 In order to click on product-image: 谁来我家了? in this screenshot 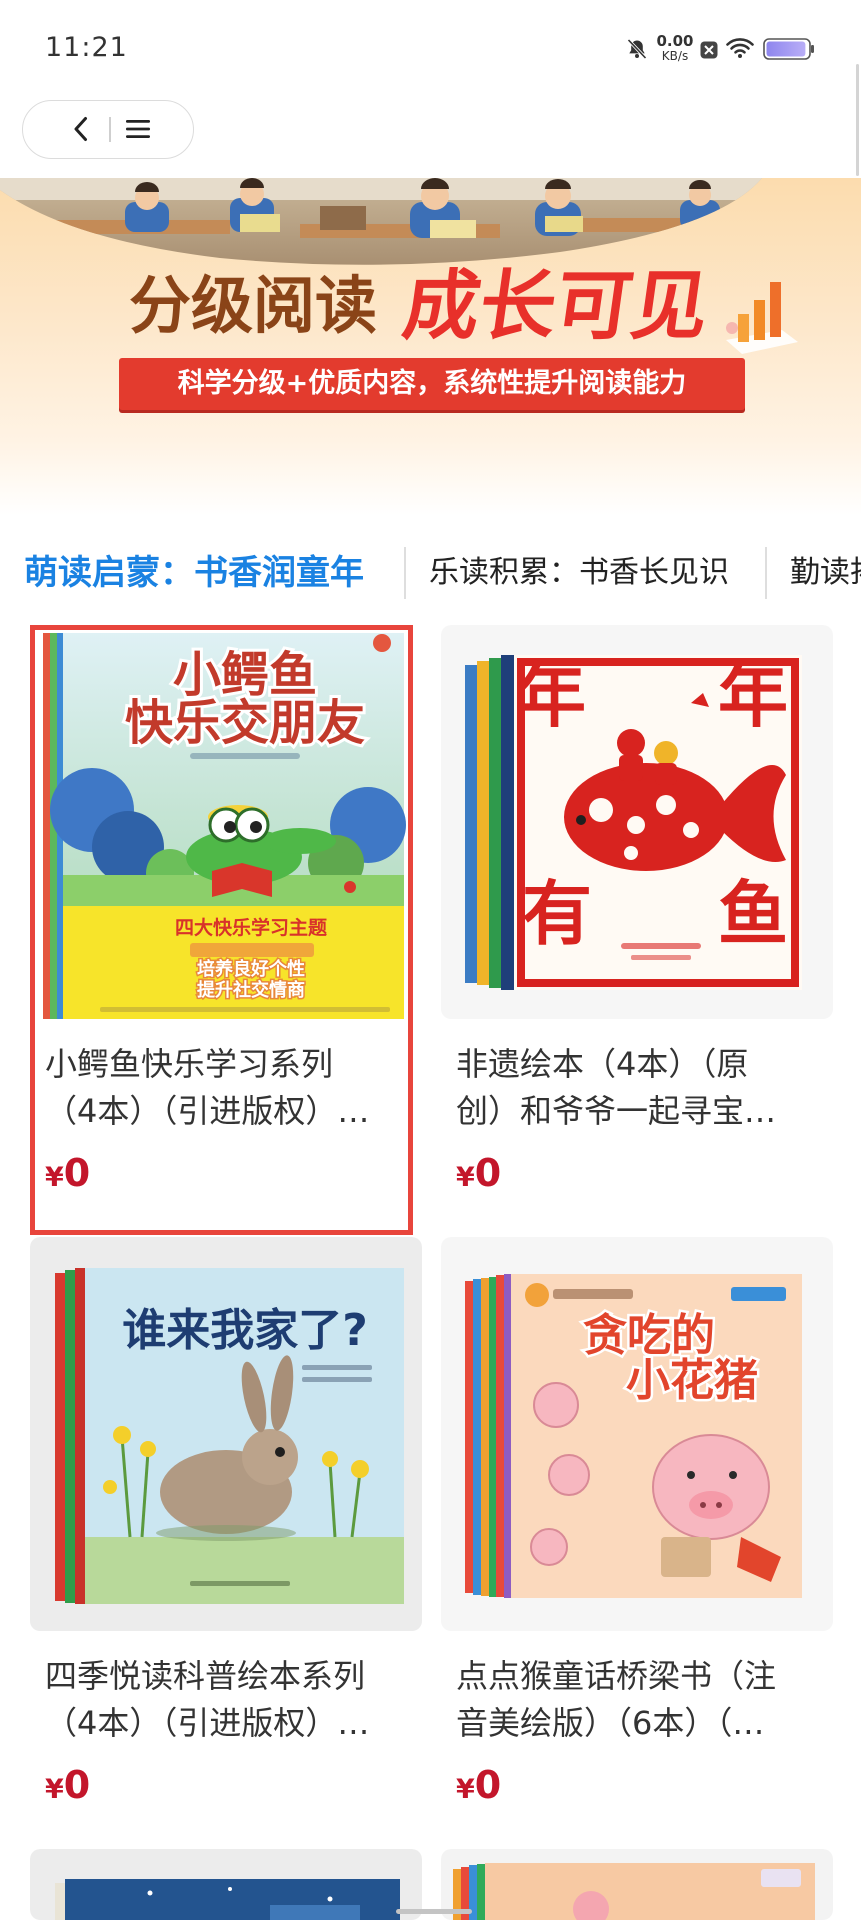, I will do `click(226, 1434)`.